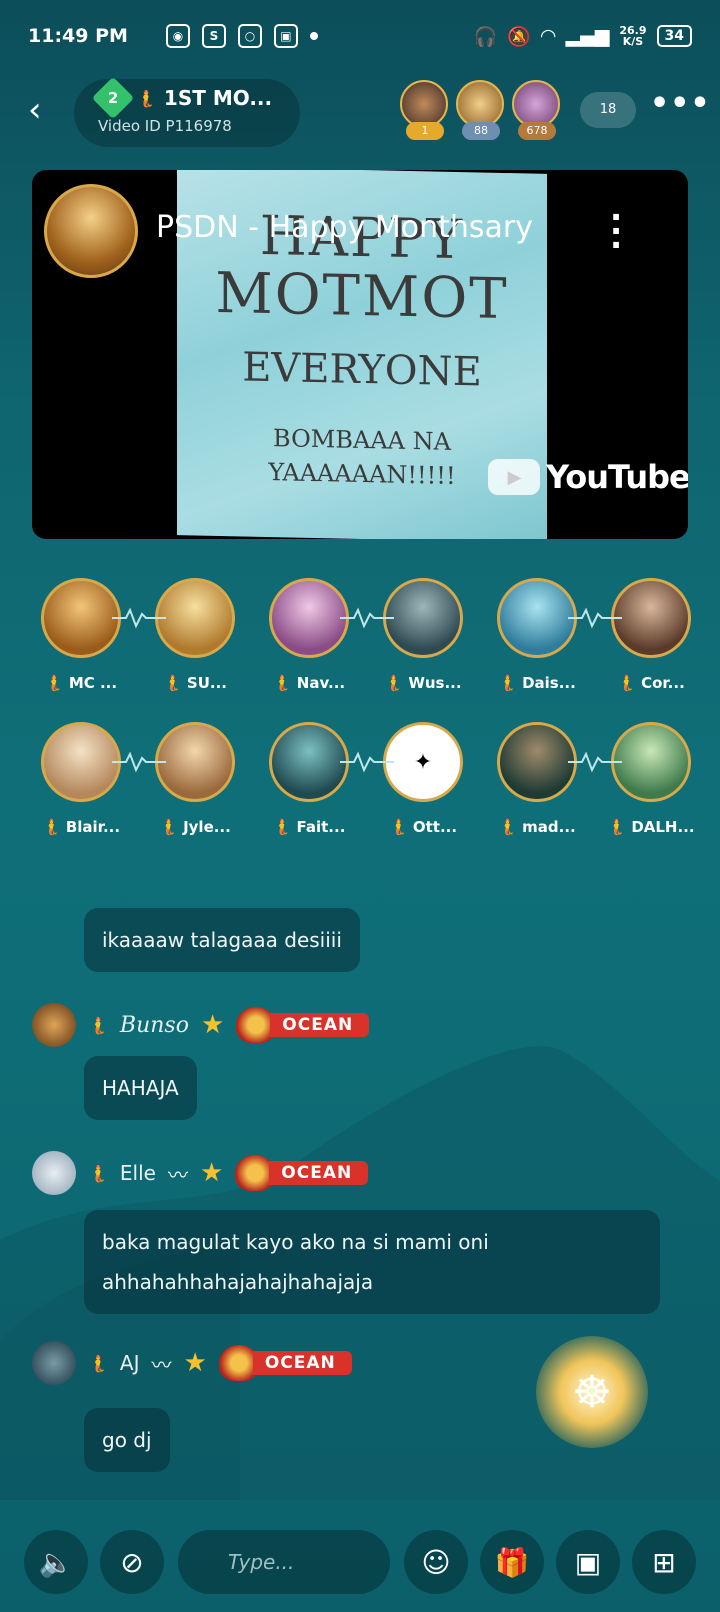 The width and height of the screenshot is (720, 1612). I want to click on youtube-logo: ▶ YouTube, so click(588, 477).